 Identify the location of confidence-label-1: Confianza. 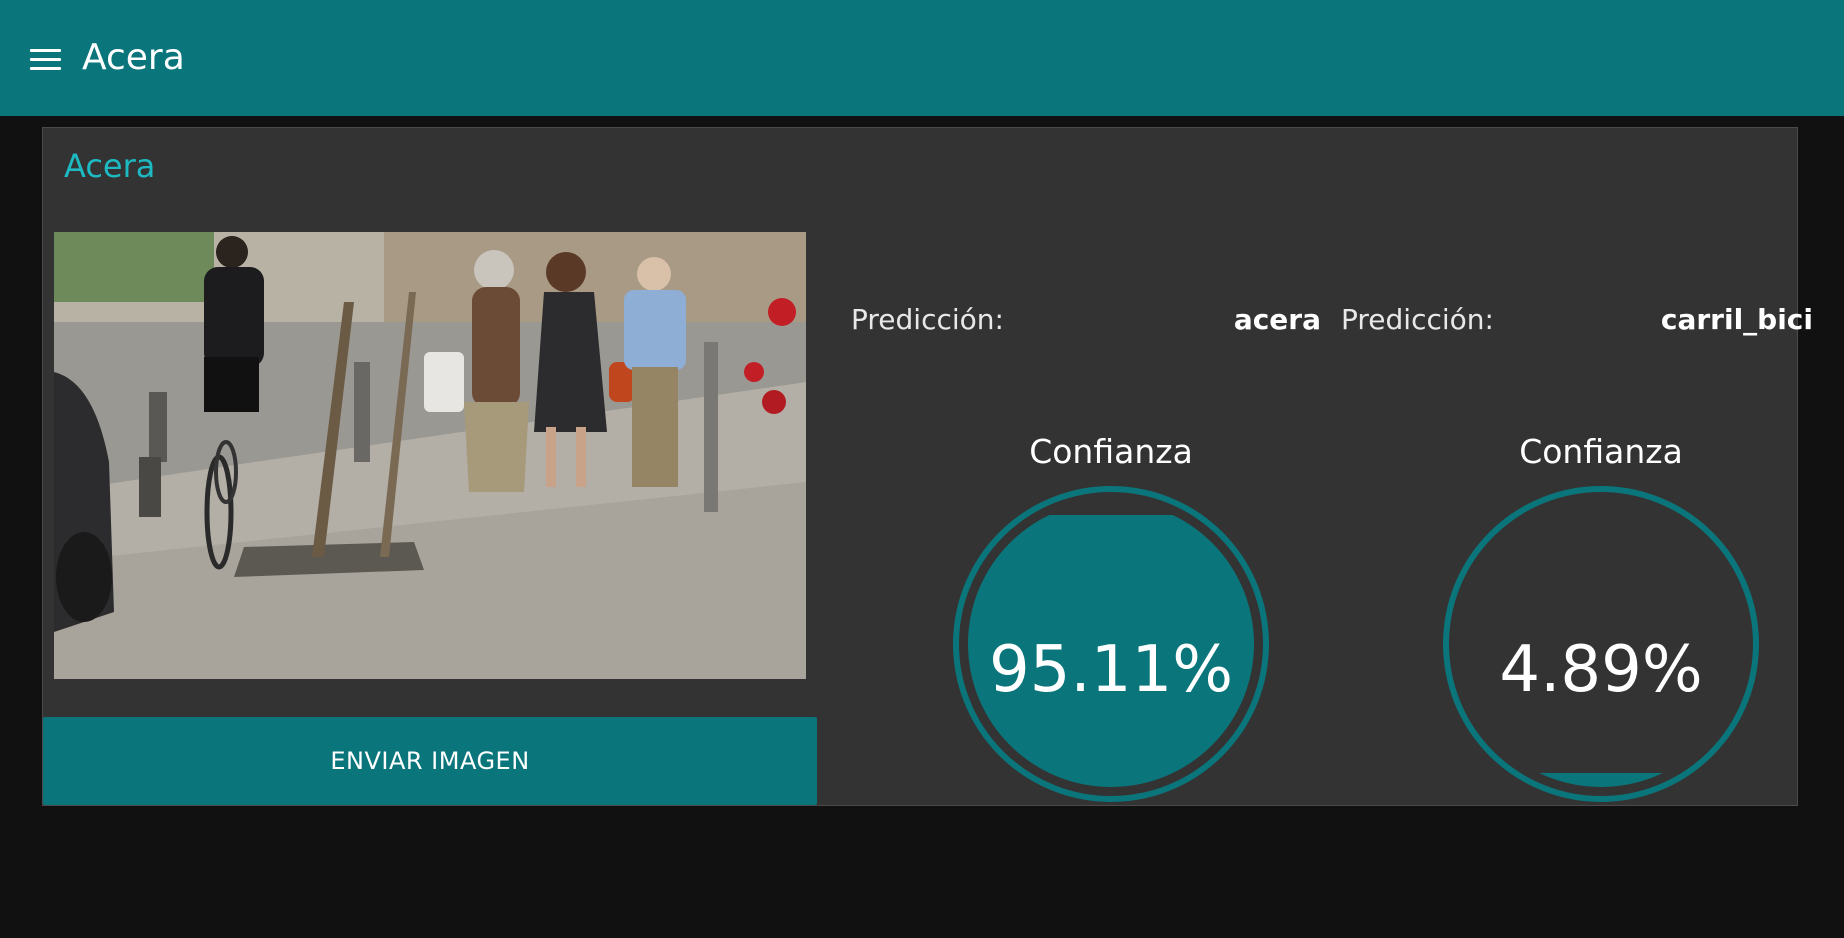
(1111, 451).